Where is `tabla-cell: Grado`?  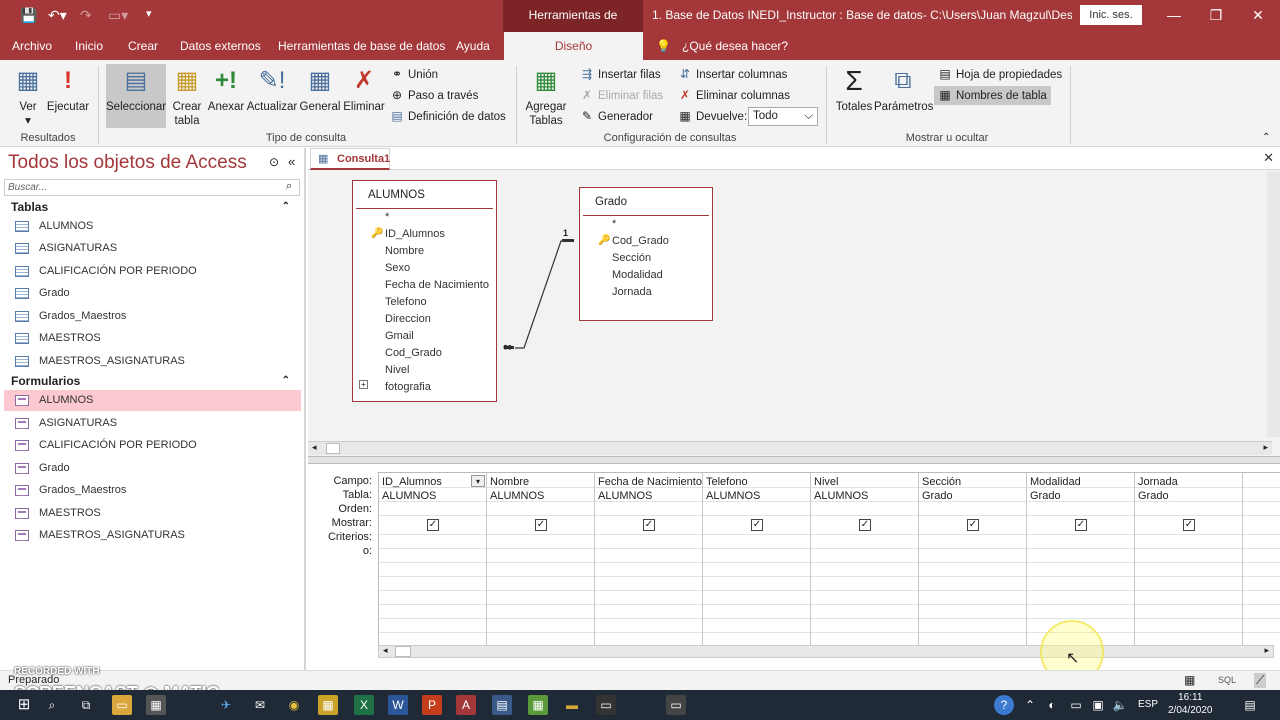 tabla-cell: Grado is located at coordinates (1153, 496).